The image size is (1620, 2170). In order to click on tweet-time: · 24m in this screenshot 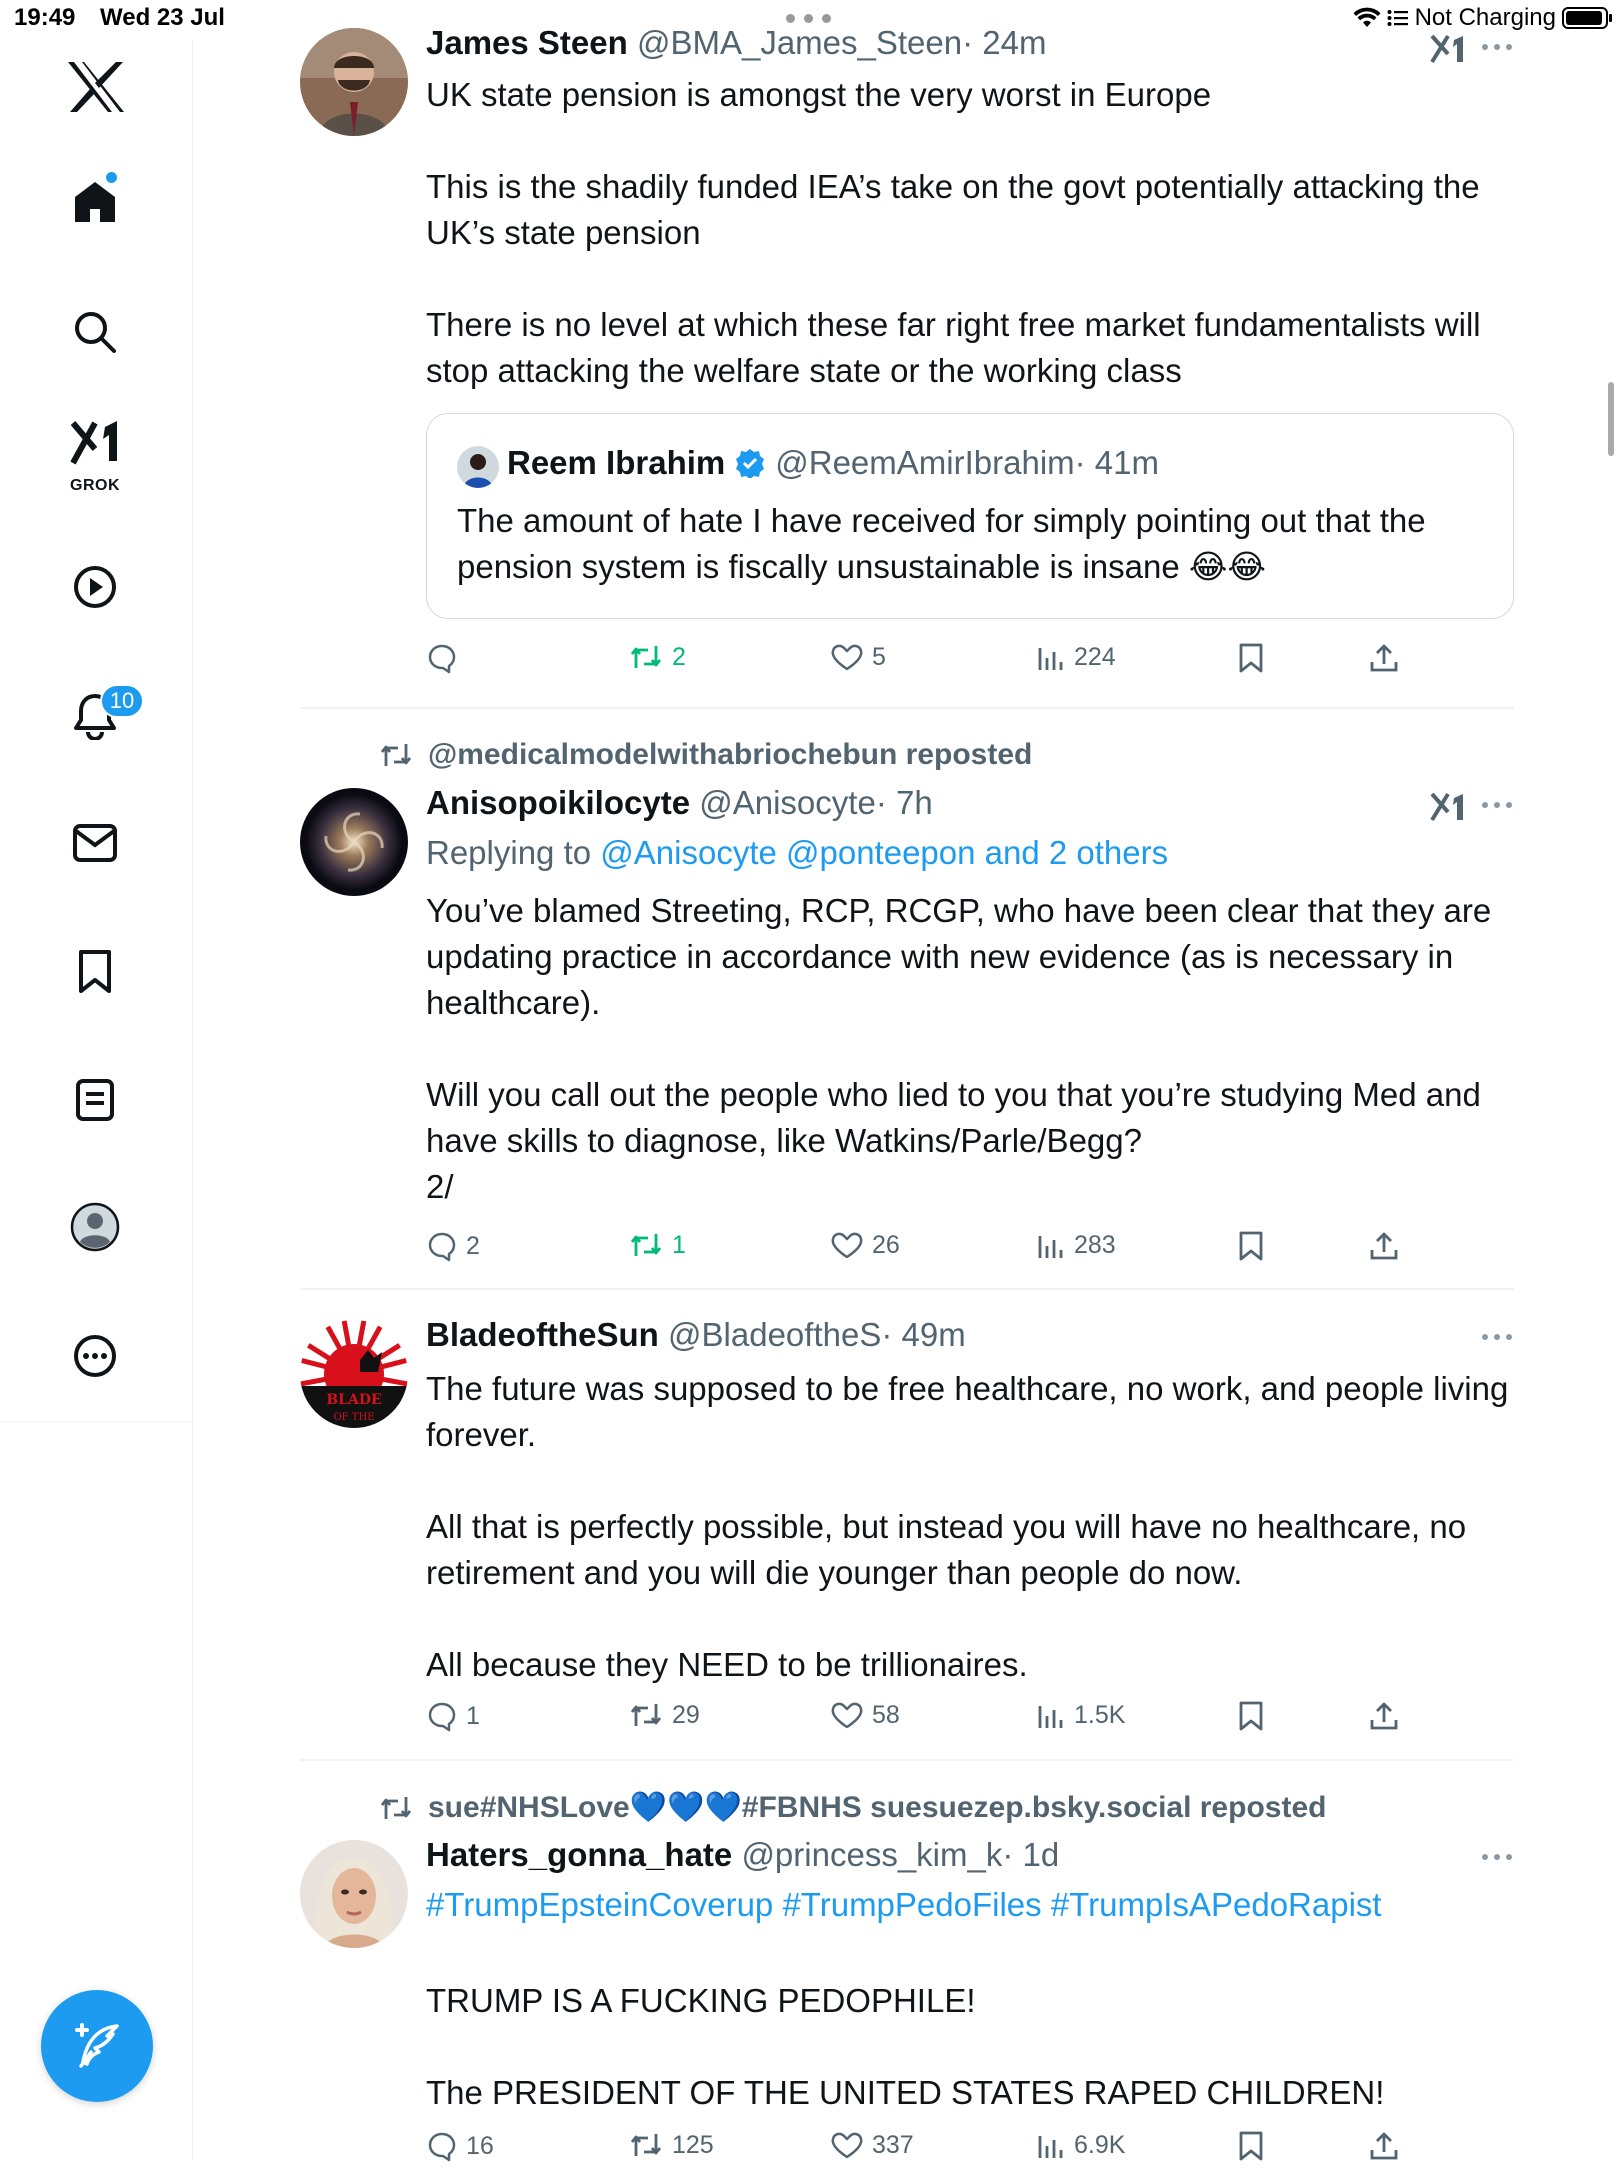, I will do `click(1004, 42)`.